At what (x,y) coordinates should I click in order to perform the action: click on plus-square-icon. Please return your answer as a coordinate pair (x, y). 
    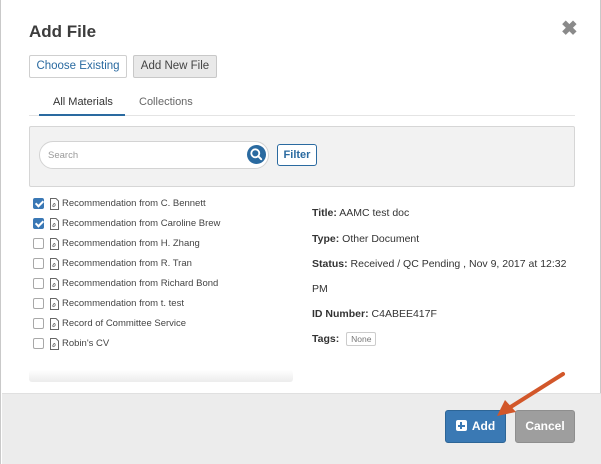
    Looking at the image, I should click on (461, 425).